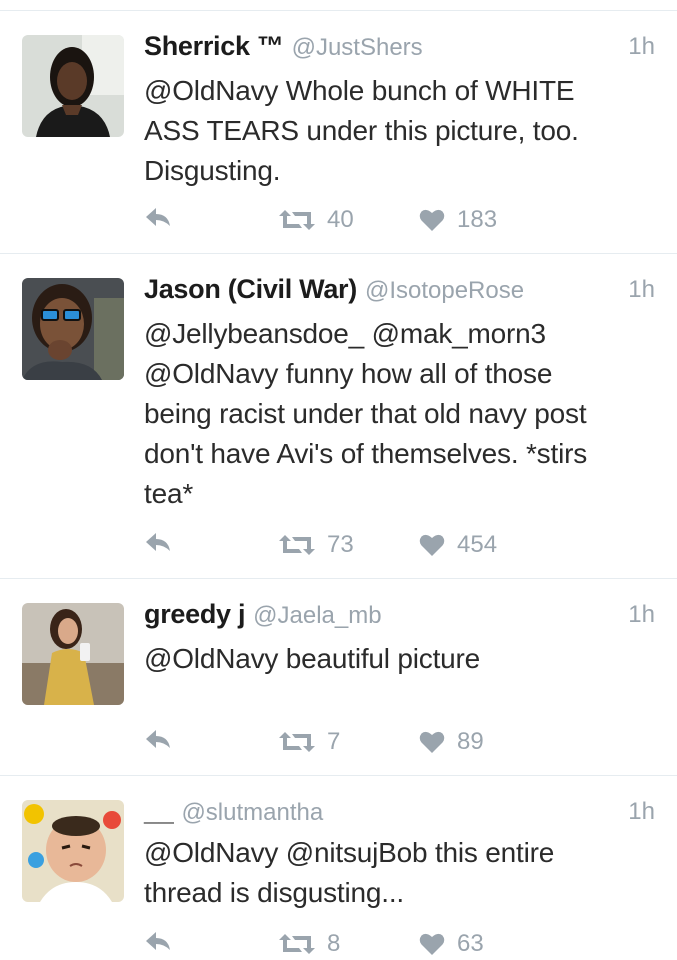 The width and height of the screenshot is (677, 960). Describe the element at coordinates (477, 219) in the screenshot. I see `like-count: 183` at that location.